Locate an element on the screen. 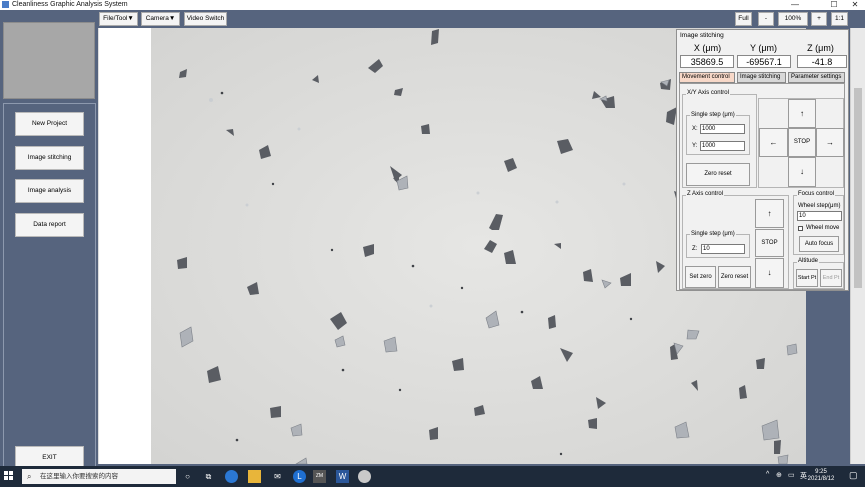 The height and width of the screenshot is (487, 865). y-up-button: ↑ is located at coordinates (802, 113).